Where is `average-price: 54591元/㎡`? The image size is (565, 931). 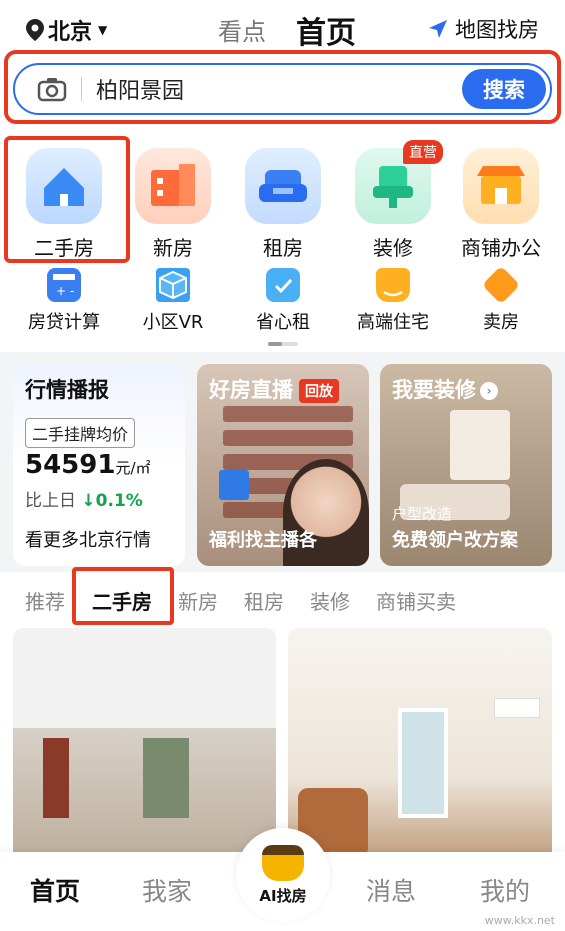
average-price: 54591元/㎡ is located at coordinates (88, 465).